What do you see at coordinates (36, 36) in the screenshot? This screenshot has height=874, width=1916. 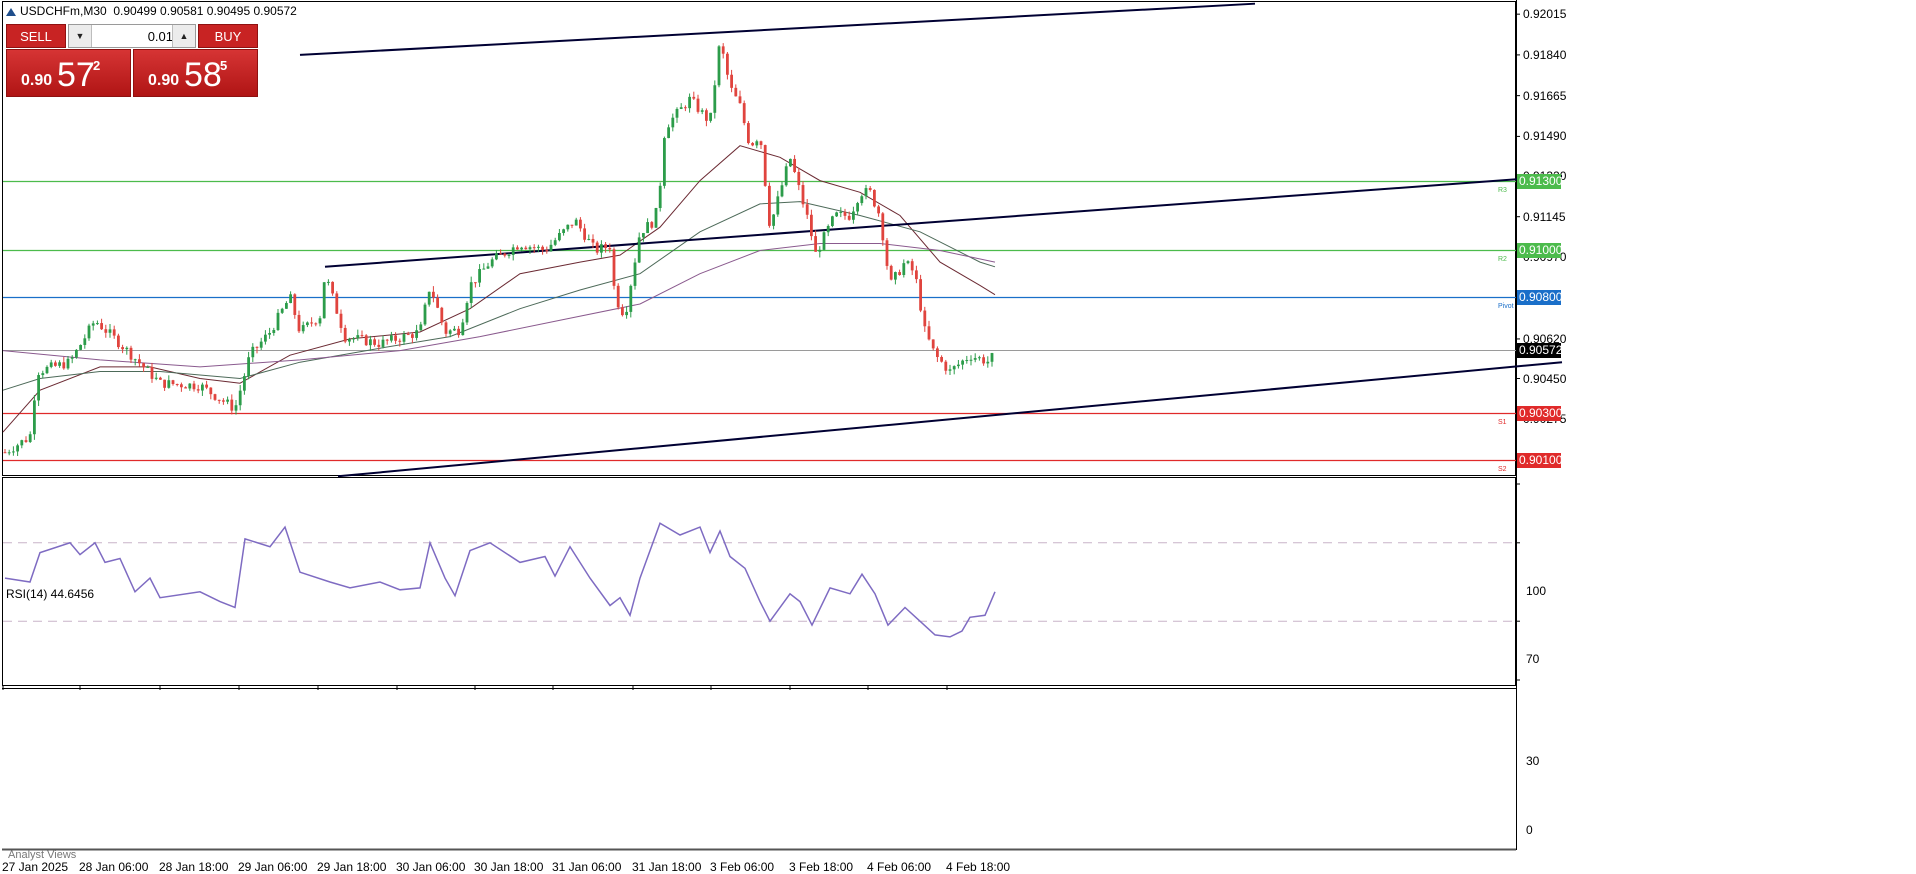 I see `sell-button: SELL` at bounding box center [36, 36].